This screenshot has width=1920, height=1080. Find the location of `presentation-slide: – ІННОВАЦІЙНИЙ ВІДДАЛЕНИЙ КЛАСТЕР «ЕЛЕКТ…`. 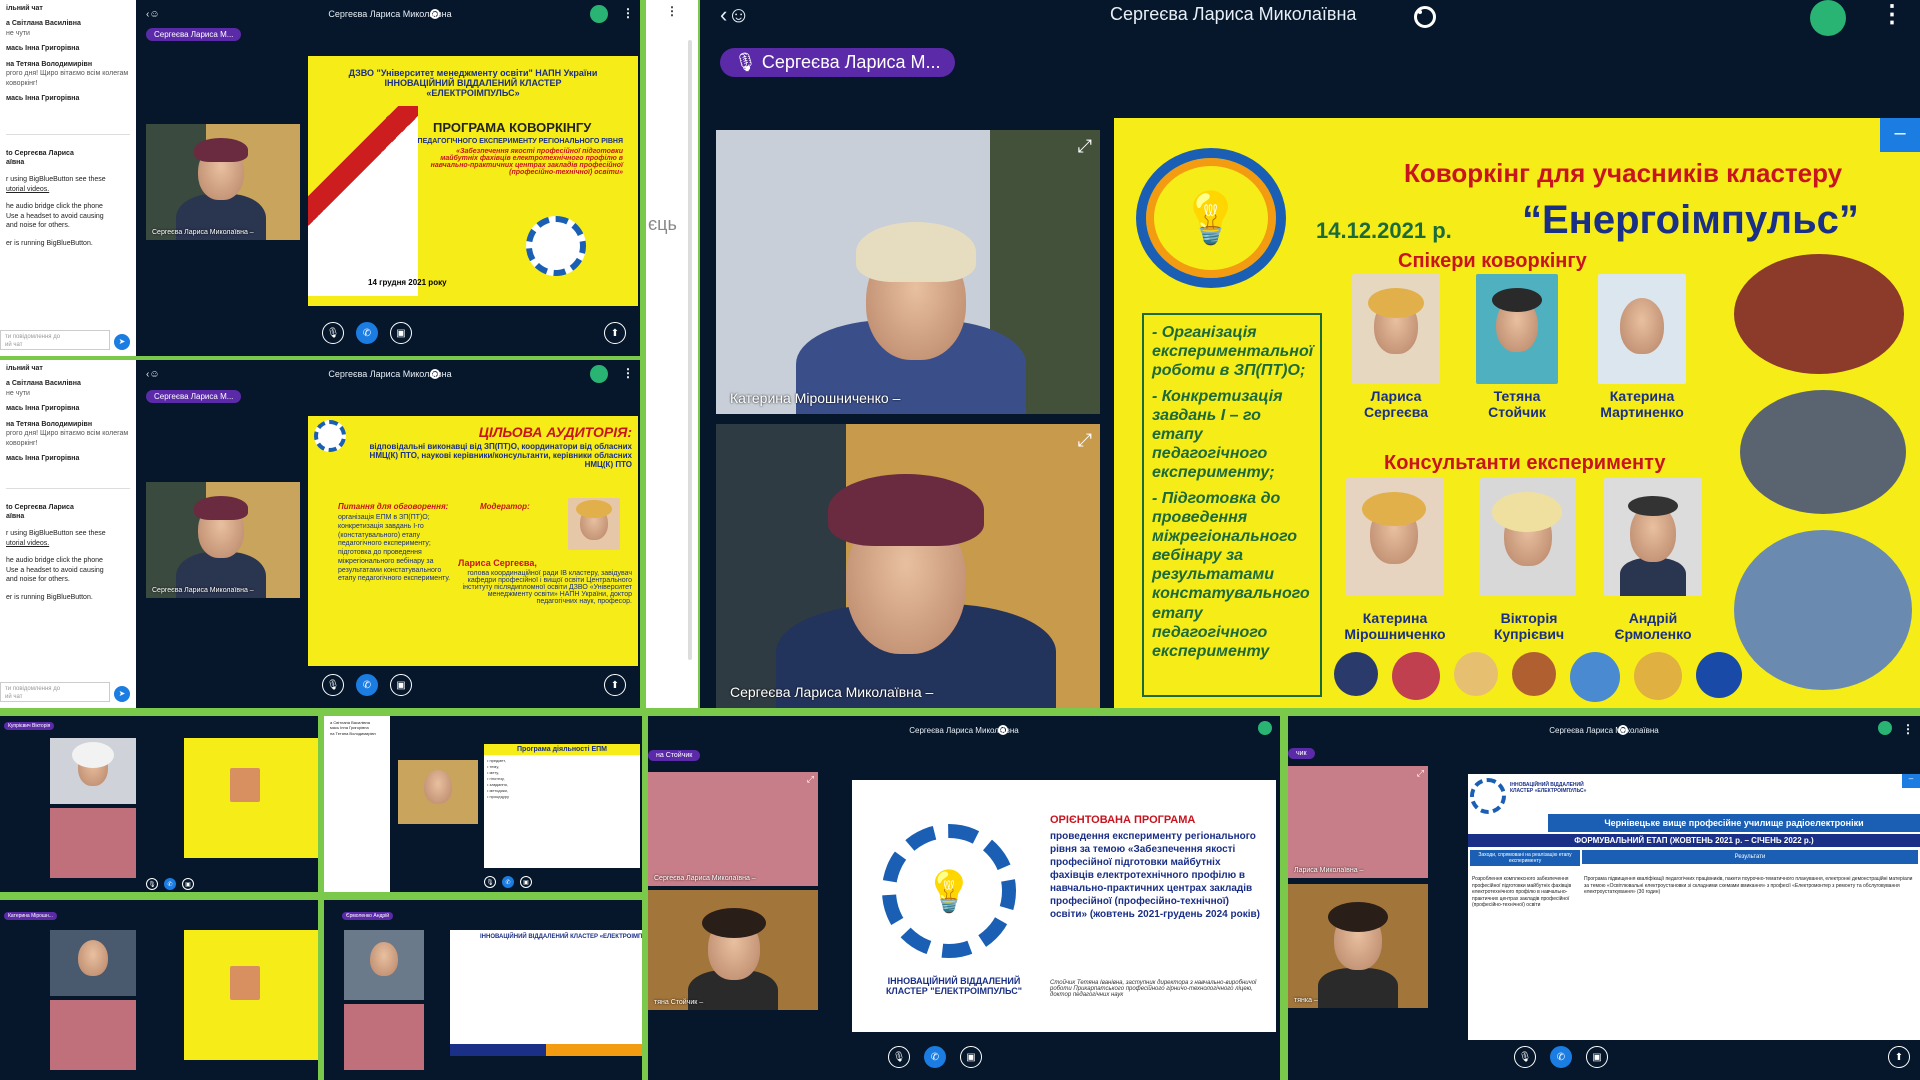

presentation-slide: – ІННОВАЦІЙНИЙ ВІДДАЛЕНИЙ КЛАСТЕР «ЕЛЕКТ… is located at coordinates (1694, 907).